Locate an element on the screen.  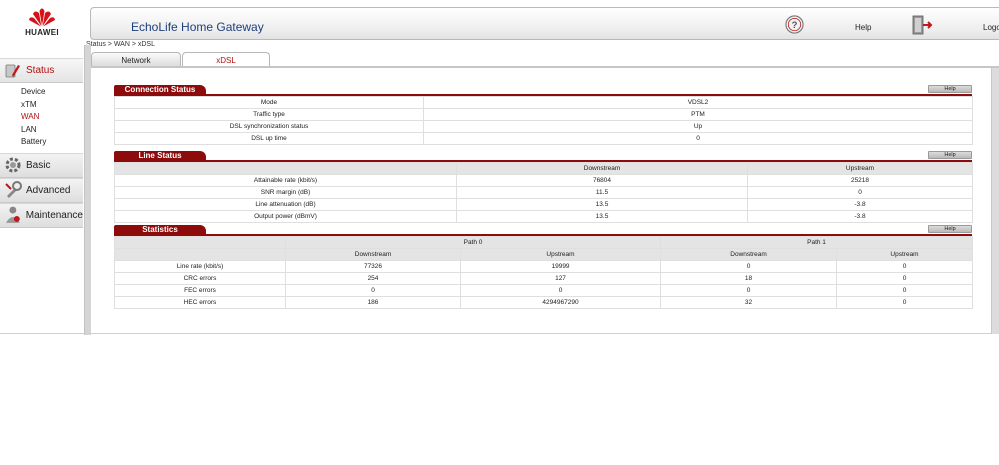
nav-item-battery: Battery is located at coordinates (52, 142).